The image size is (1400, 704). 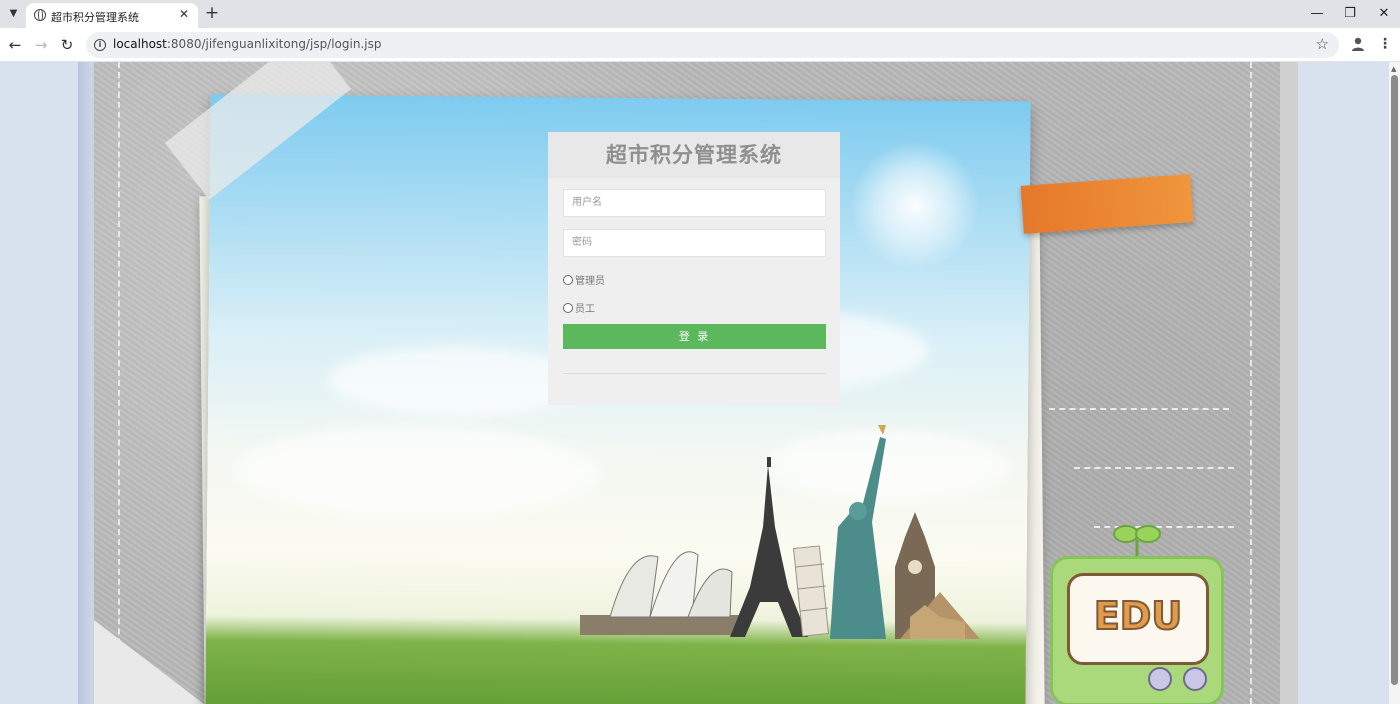 What do you see at coordinates (694, 203) in the screenshot?
I see `username-input: 用户名` at bounding box center [694, 203].